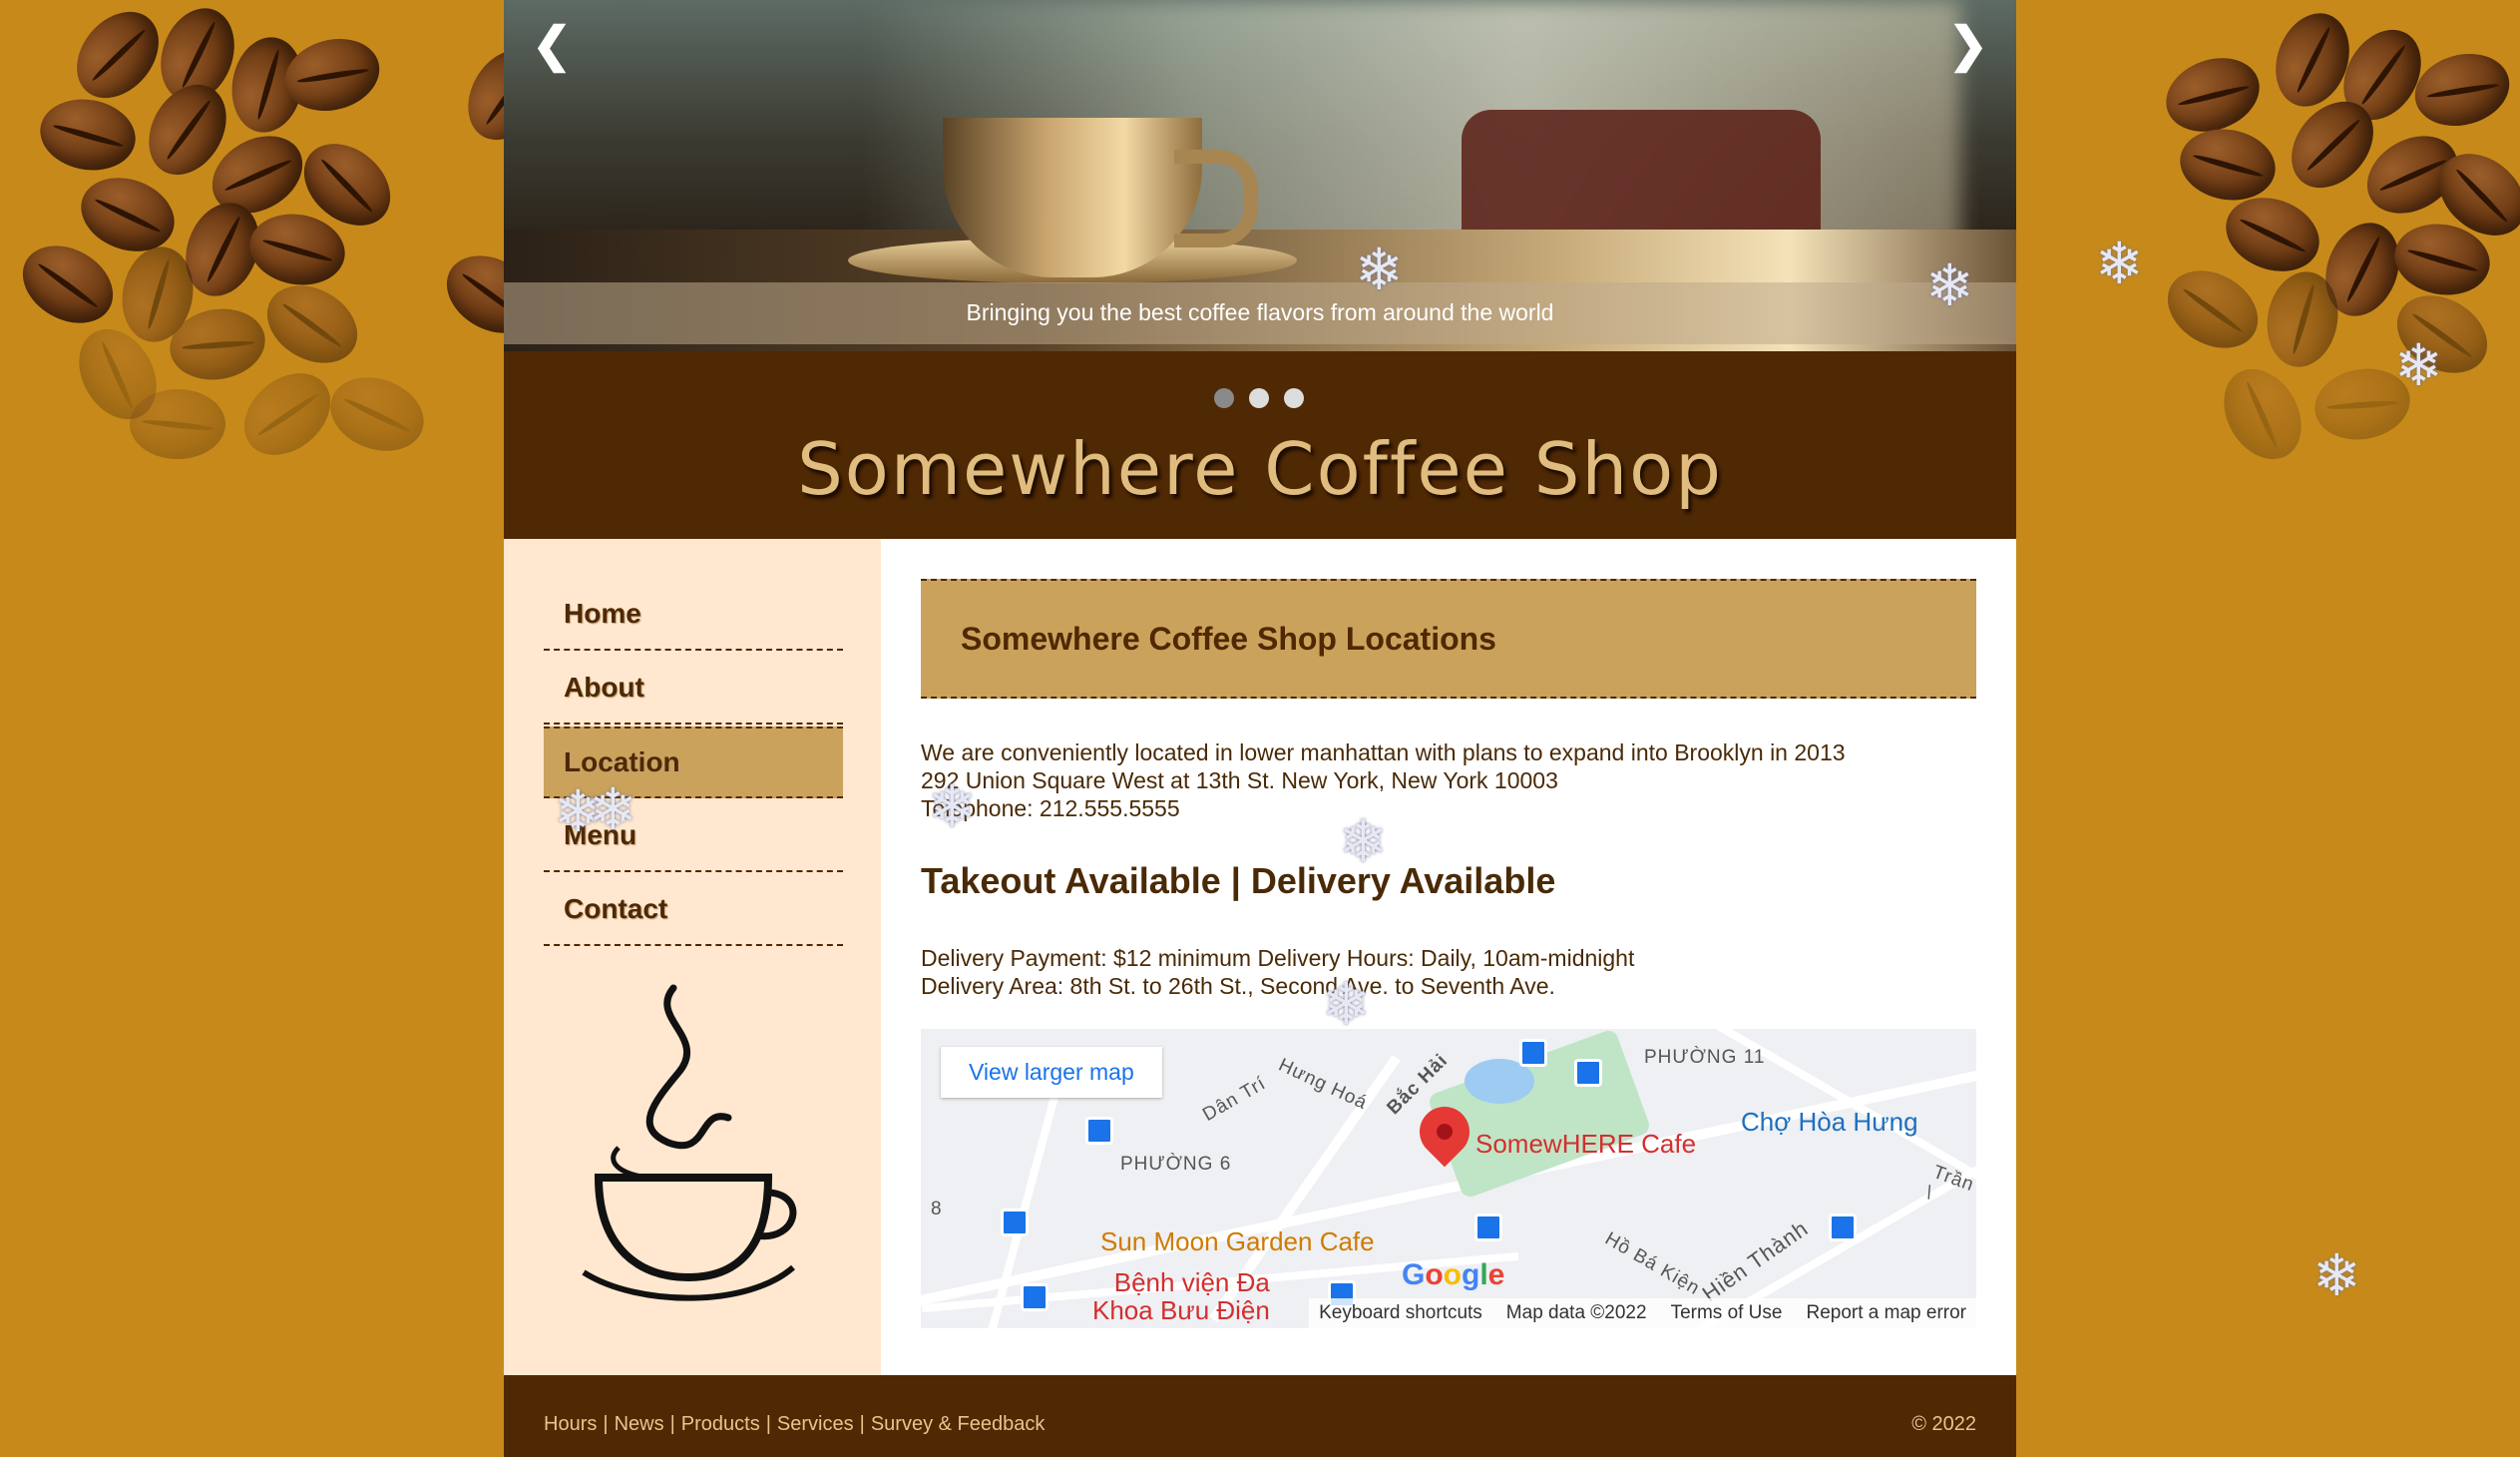 The height and width of the screenshot is (1457, 2520). What do you see at coordinates (815, 1424) in the screenshot?
I see `footer-link-services: Services` at bounding box center [815, 1424].